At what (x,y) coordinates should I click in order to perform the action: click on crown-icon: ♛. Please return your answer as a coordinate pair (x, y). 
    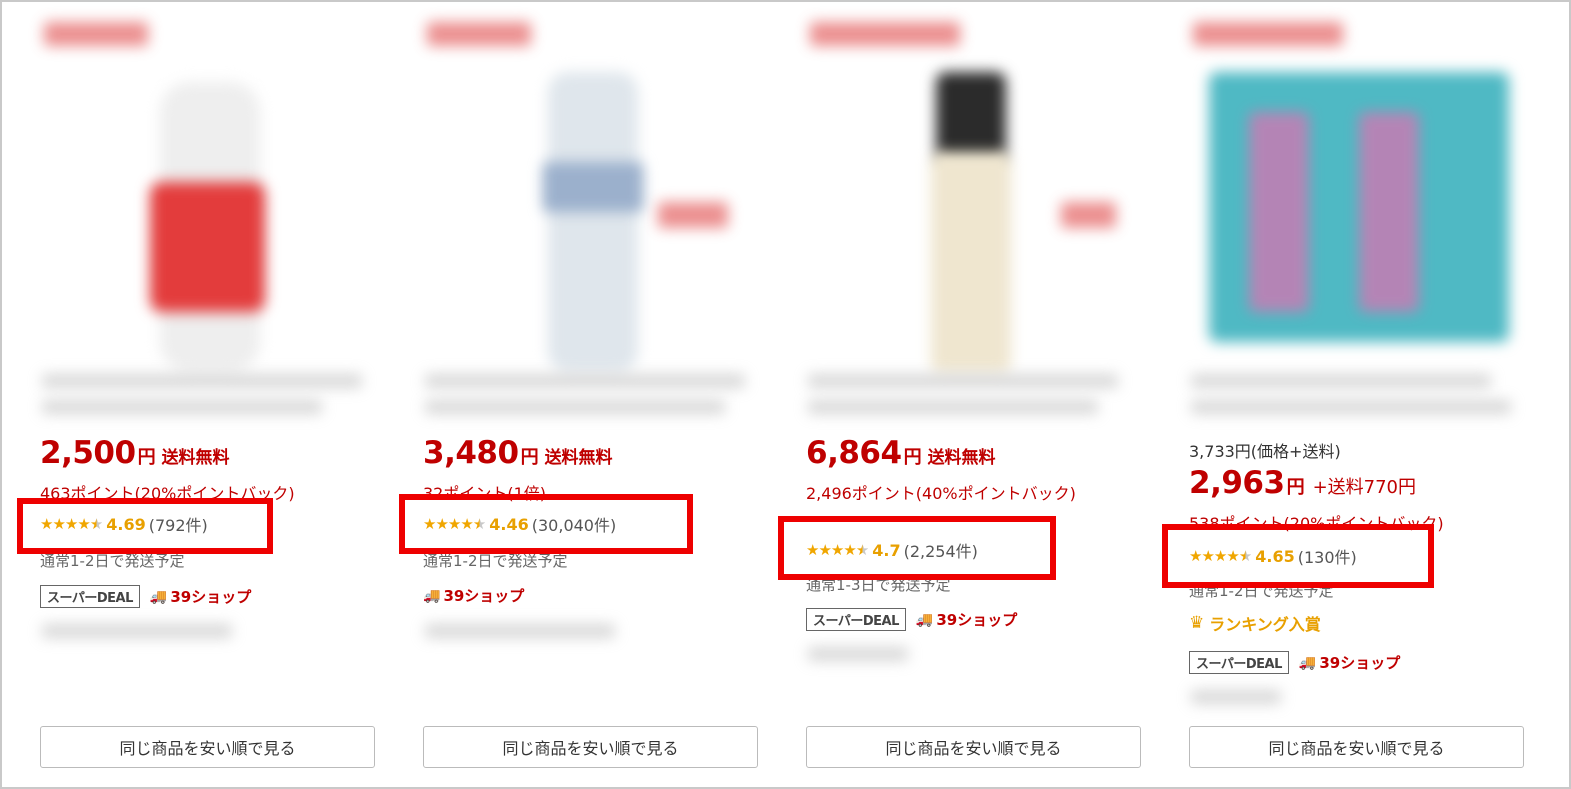
    Looking at the image, I should click on (1197, 623).